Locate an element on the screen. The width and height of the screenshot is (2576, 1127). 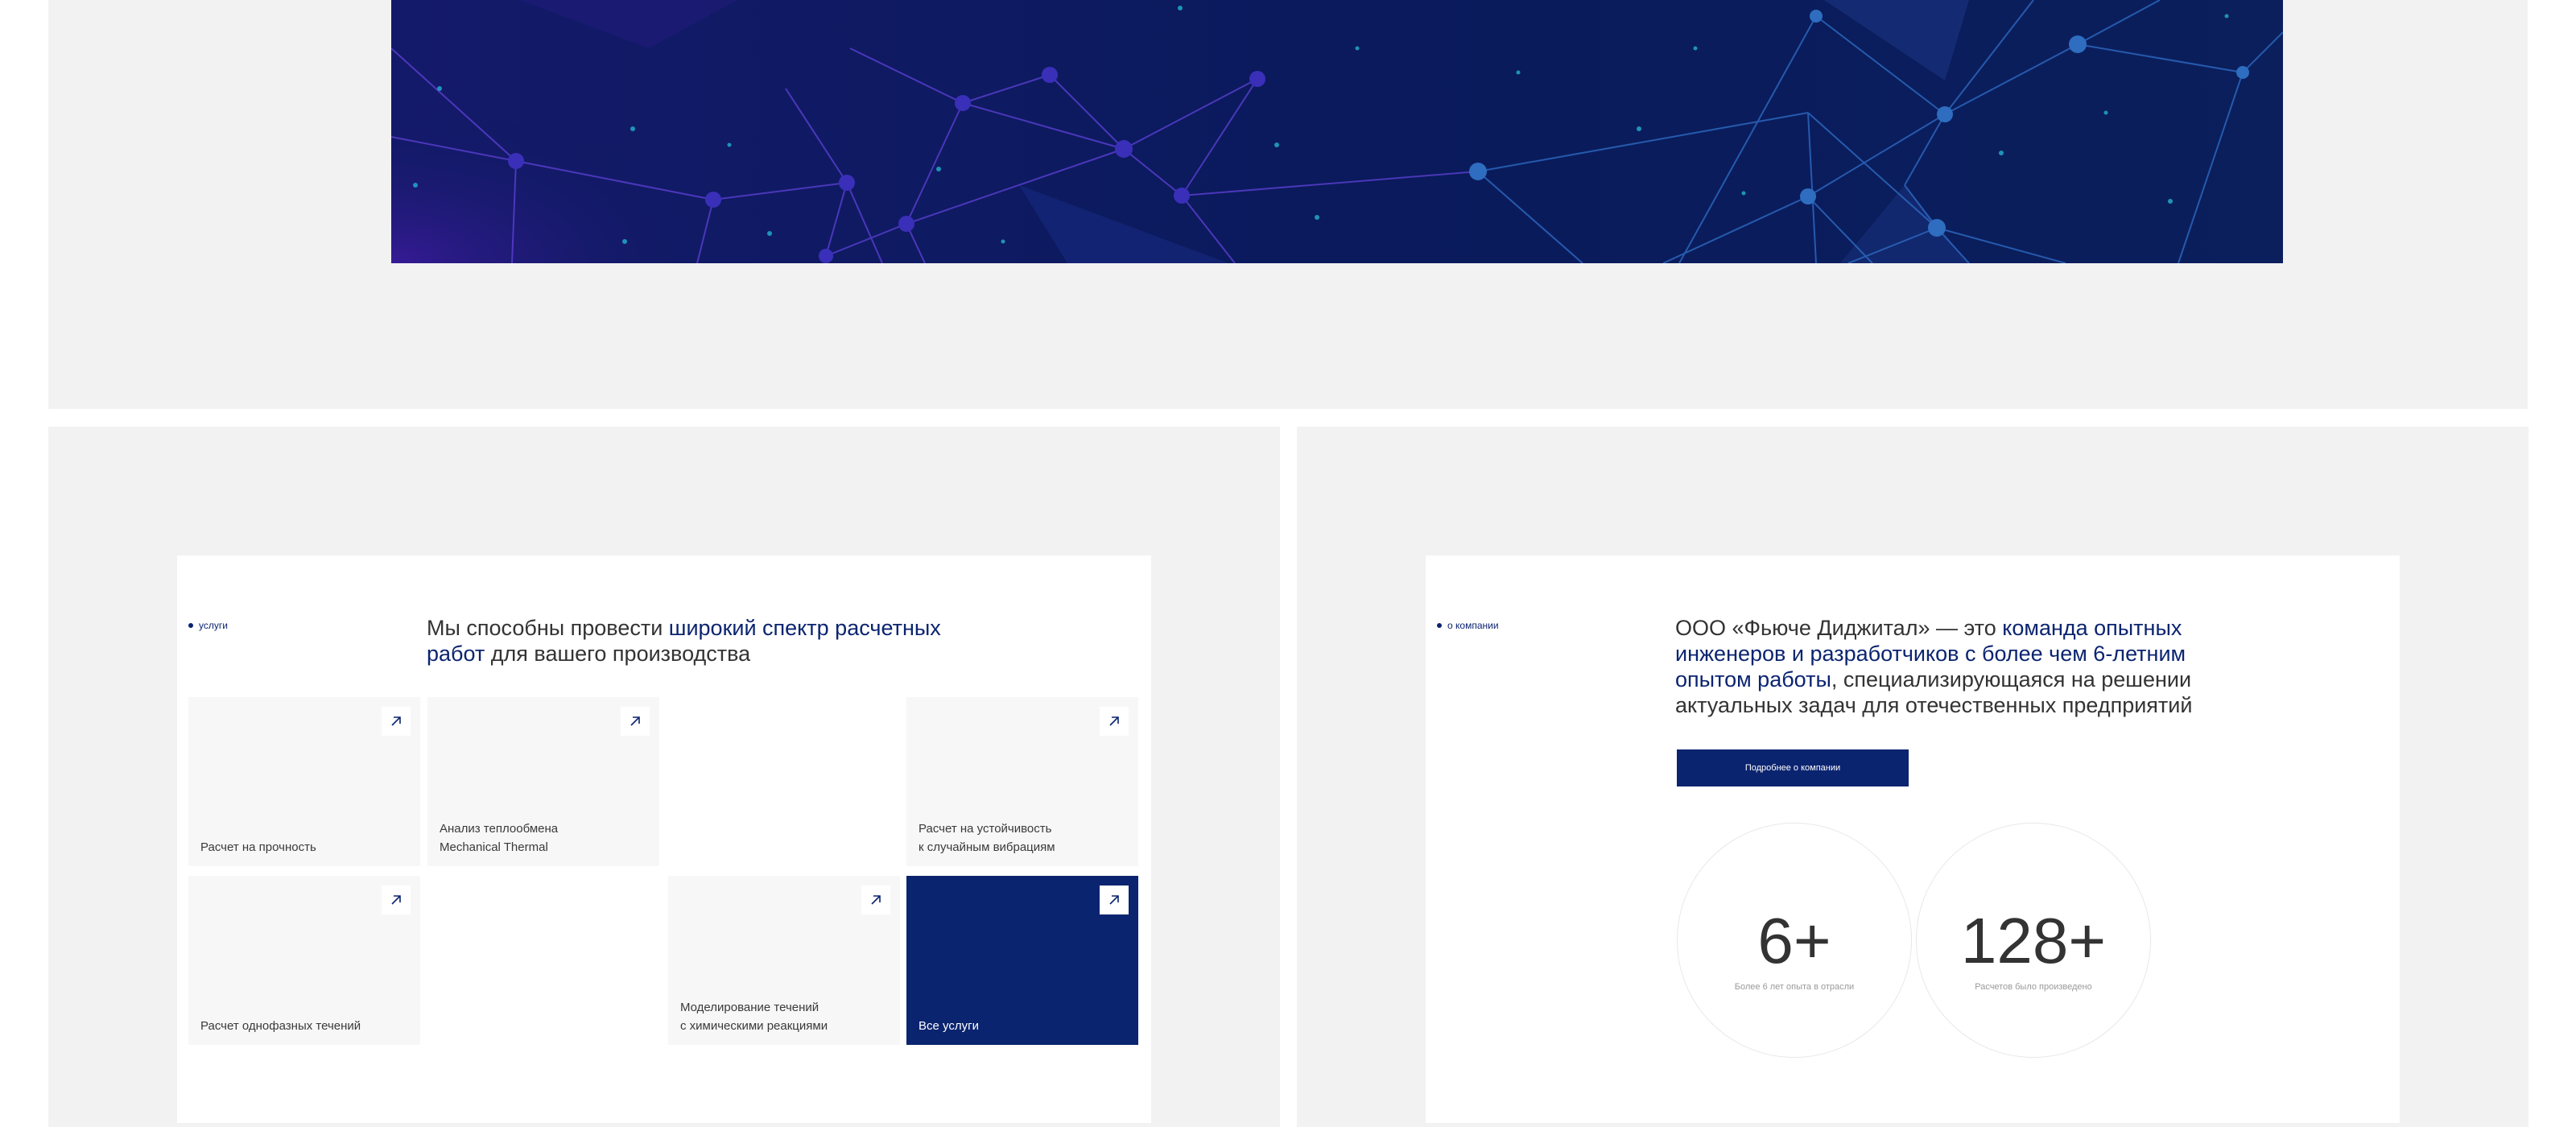
stat-calculations: 128+ Расчетов было произведено is located at coordinates (2033, 940).